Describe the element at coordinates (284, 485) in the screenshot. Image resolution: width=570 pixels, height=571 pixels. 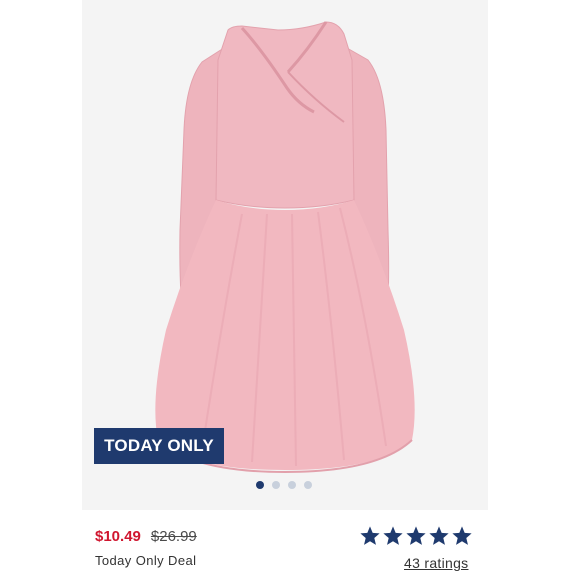
I see `carousel-dots` at that location.